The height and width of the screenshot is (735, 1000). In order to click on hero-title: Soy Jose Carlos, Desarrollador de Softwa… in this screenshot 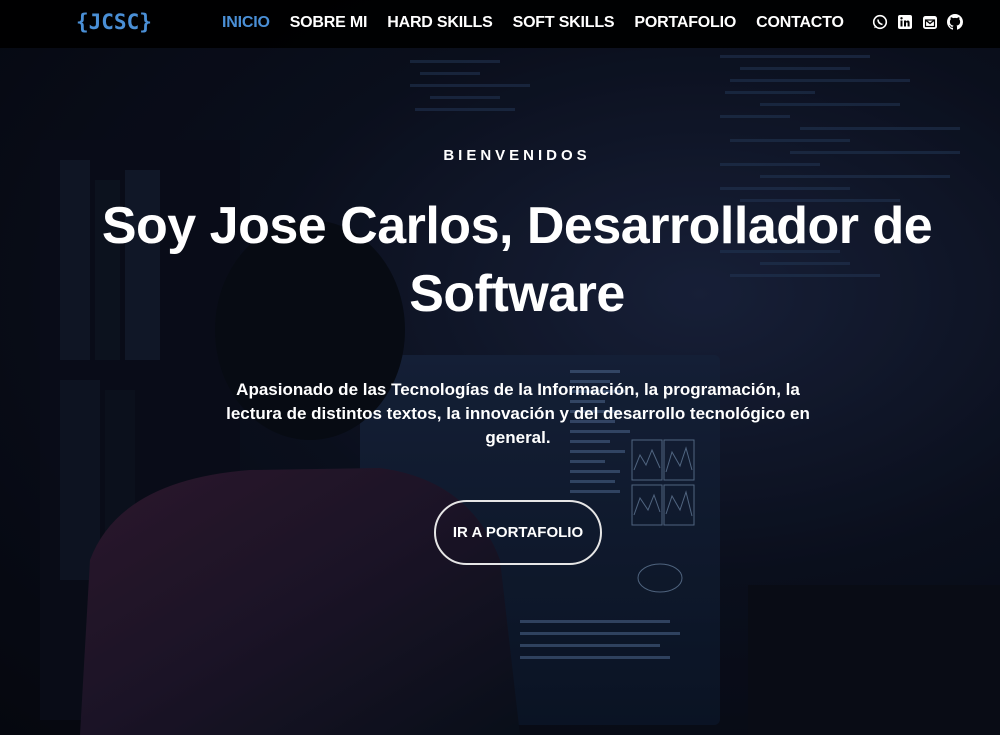, I will do `click(517, 260)`.